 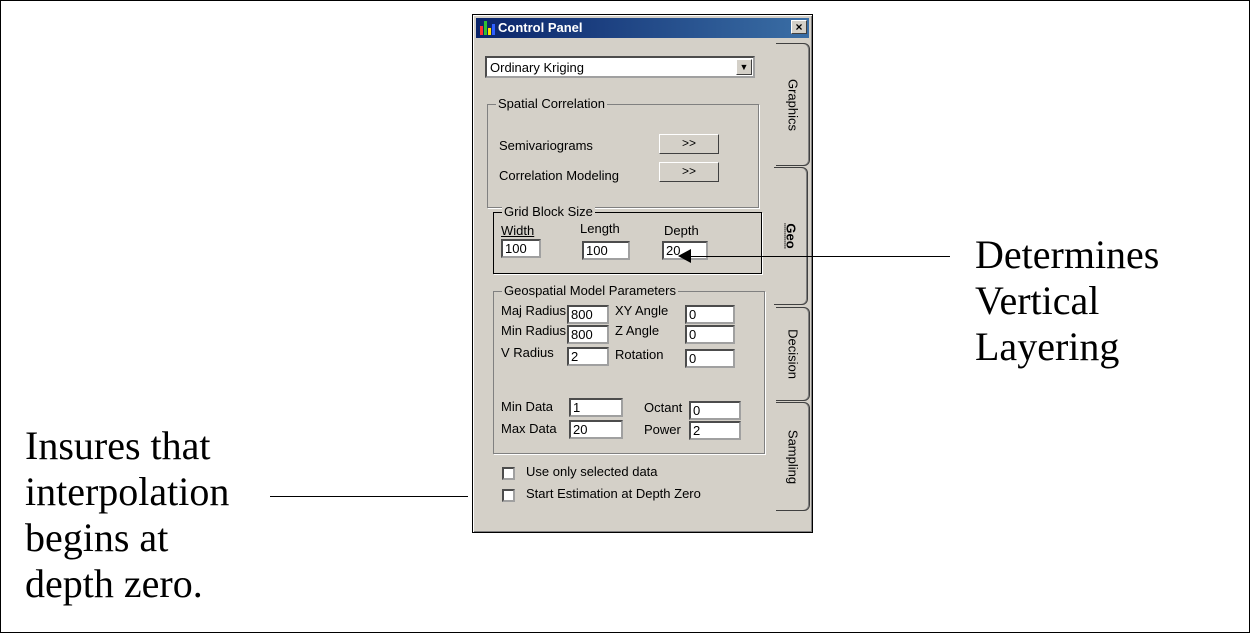 What do you see at coordinates (710, 358) in the screenshot?
I see `rotation-field: 0` at bounding box center [710, 358].